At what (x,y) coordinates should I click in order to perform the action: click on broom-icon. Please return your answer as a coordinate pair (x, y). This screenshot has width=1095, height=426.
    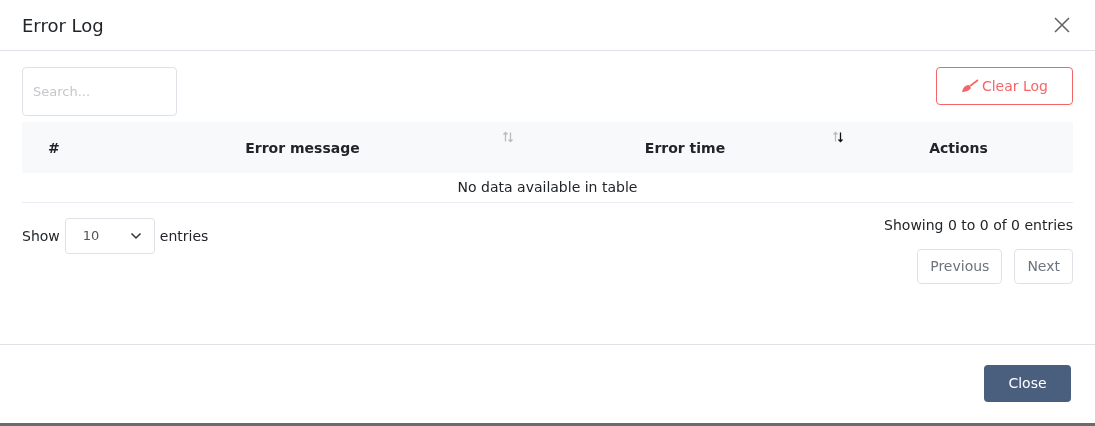
    Looking at the image, I should click on (969, 86).